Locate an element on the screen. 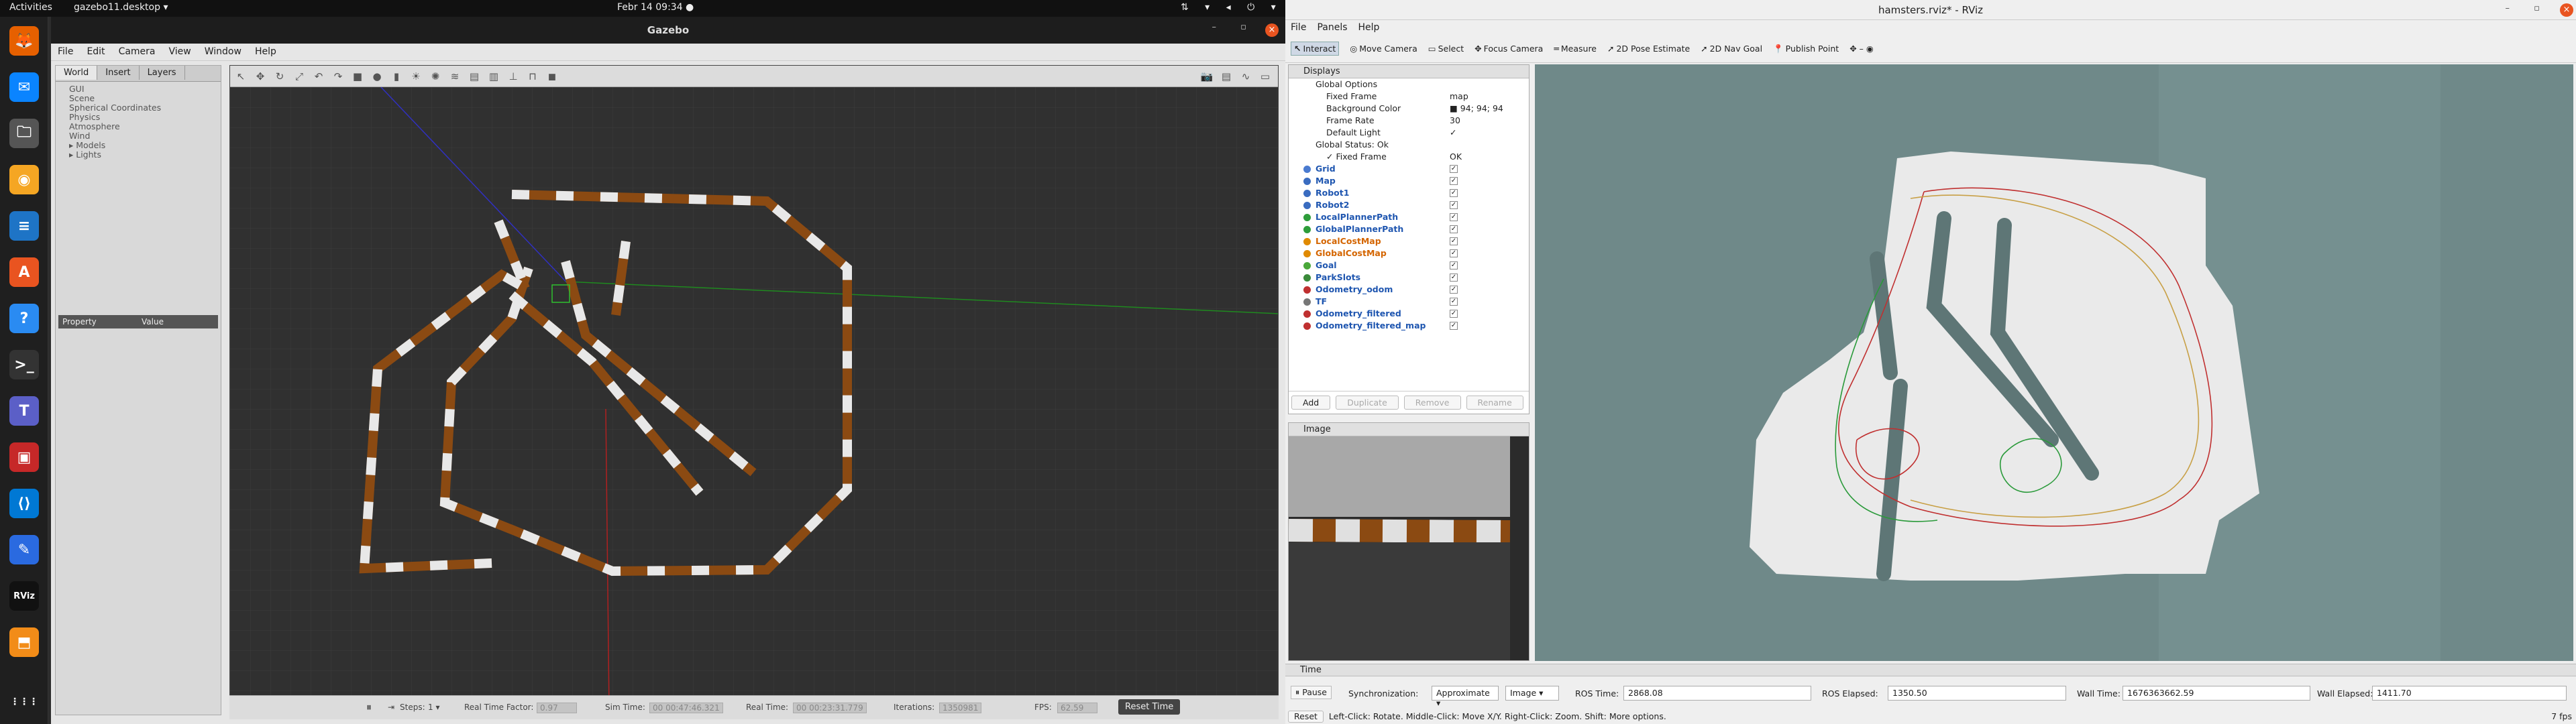 The height and width of the screenshot is (724, 2576). tree-item: ▸ Lights is located at coordinates (138, 155).